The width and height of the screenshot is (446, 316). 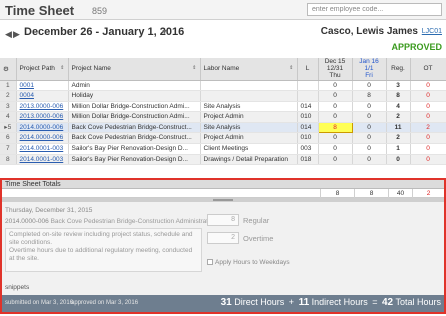 What do you see at coordinates (249, 160) in the screenshot?
I see `labor-name-cell: Drawings / Detail Preparation` at bounding box center [249, 160].